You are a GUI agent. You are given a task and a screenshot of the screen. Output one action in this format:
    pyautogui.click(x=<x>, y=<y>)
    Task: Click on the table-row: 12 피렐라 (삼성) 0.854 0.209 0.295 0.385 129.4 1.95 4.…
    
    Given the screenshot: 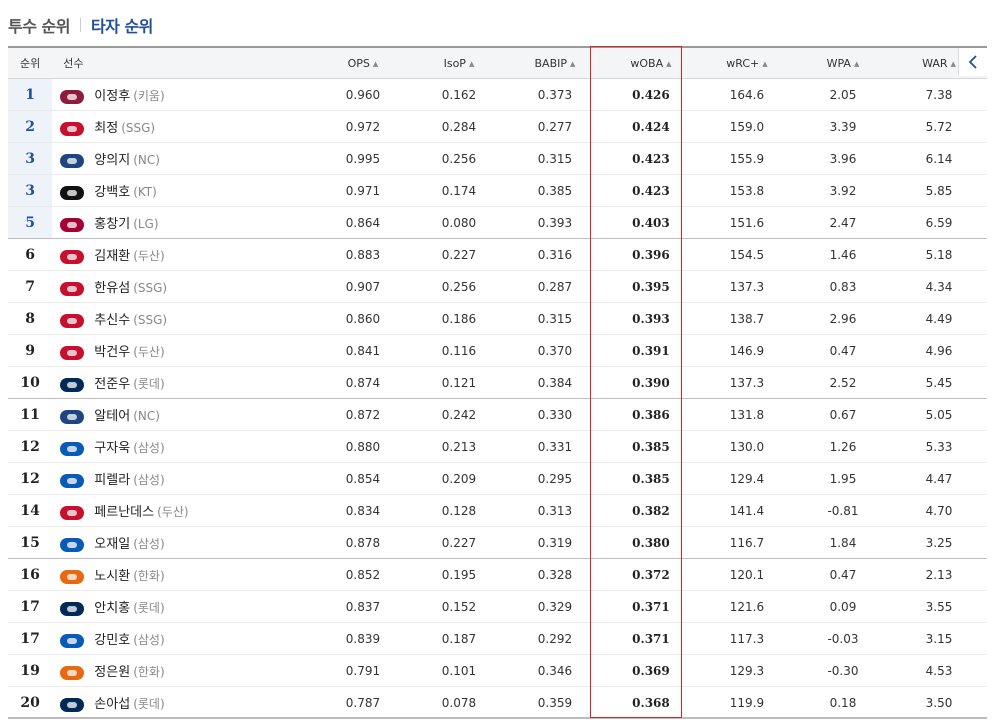 What is the action you would take?
    pyautogui.click(x=497, y=478)
    